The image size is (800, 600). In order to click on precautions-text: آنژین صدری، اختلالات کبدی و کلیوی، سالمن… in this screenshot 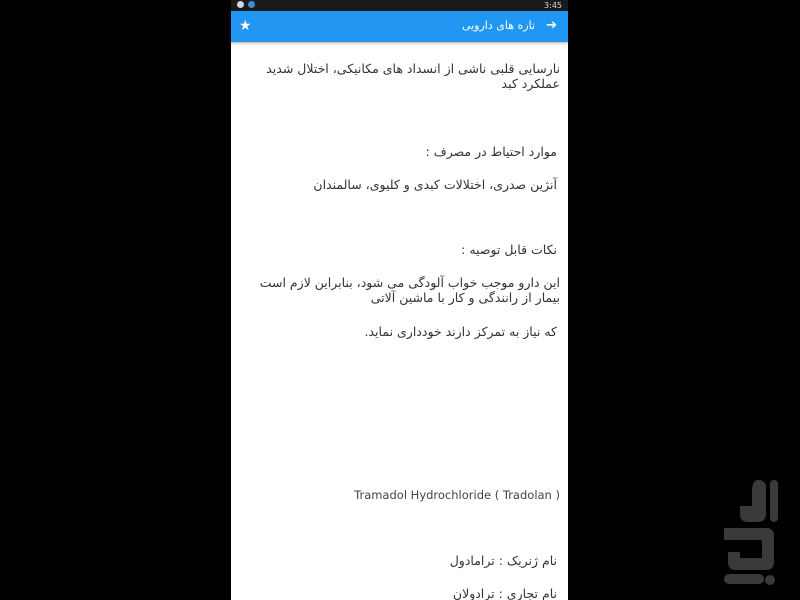, I will do `click(435, 184)`.